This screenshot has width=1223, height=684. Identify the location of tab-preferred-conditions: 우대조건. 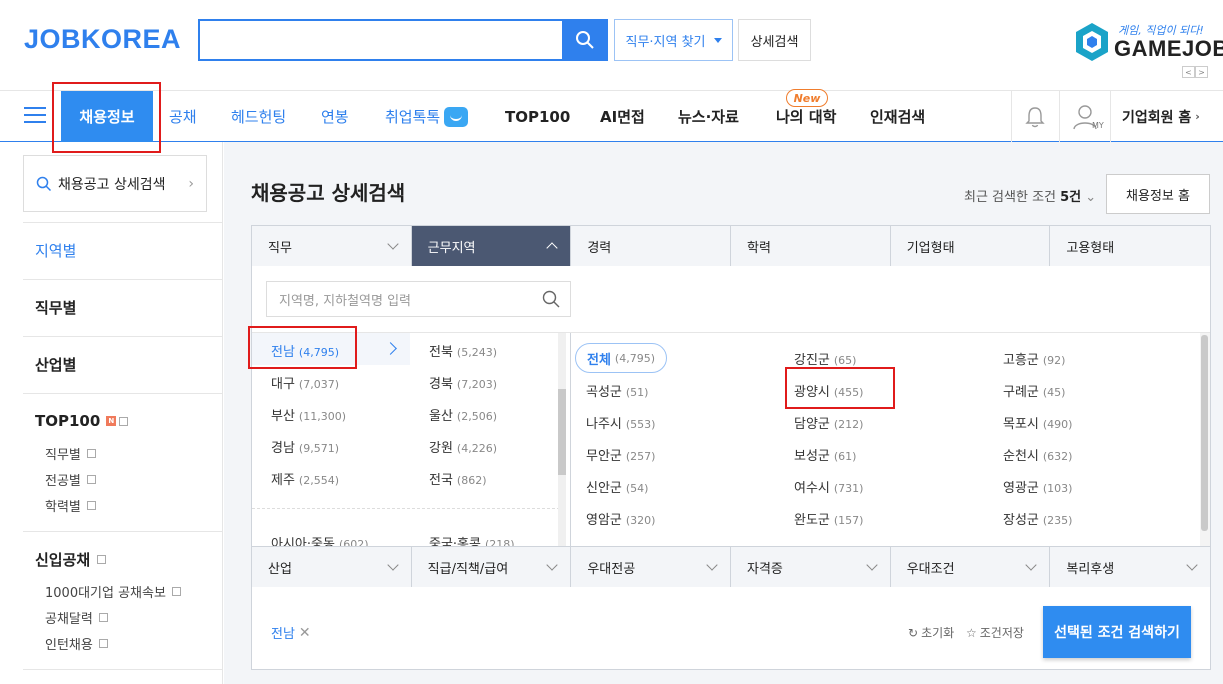
(970, 567).